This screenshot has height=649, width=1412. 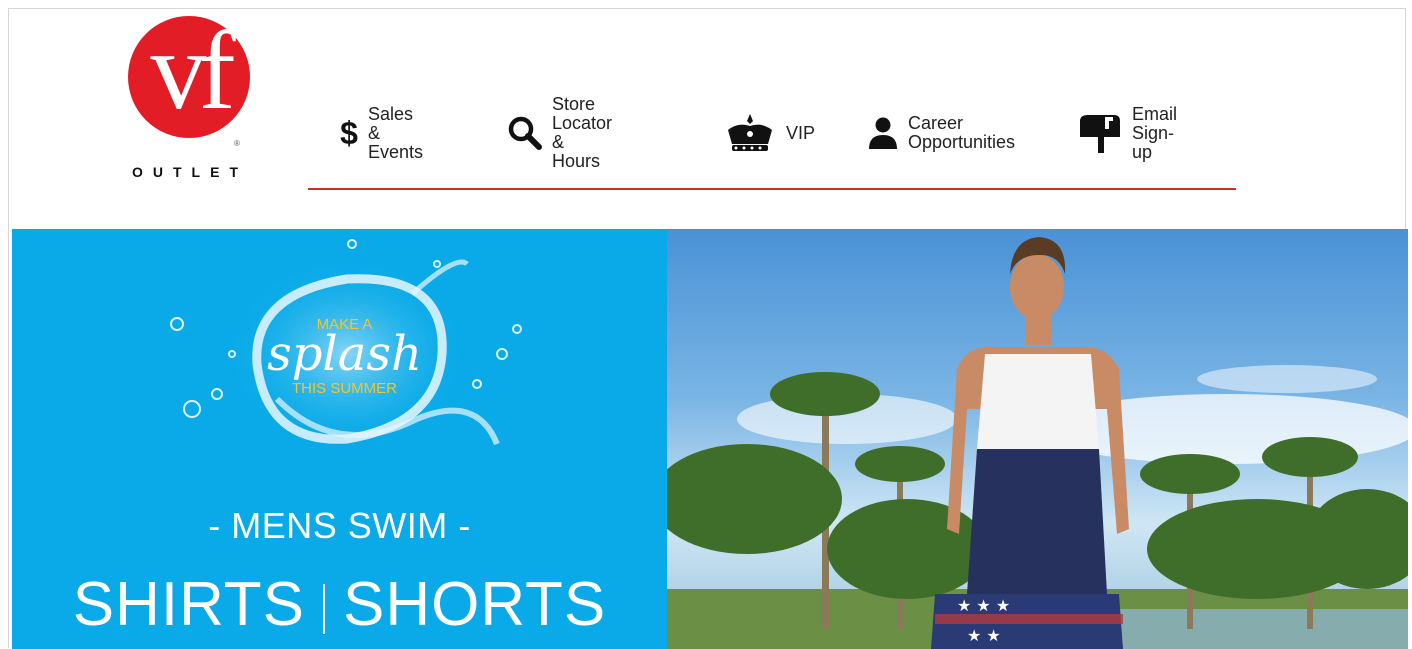 I want to click on nav-label-line2: & Hours, so click(x=576, y=151).